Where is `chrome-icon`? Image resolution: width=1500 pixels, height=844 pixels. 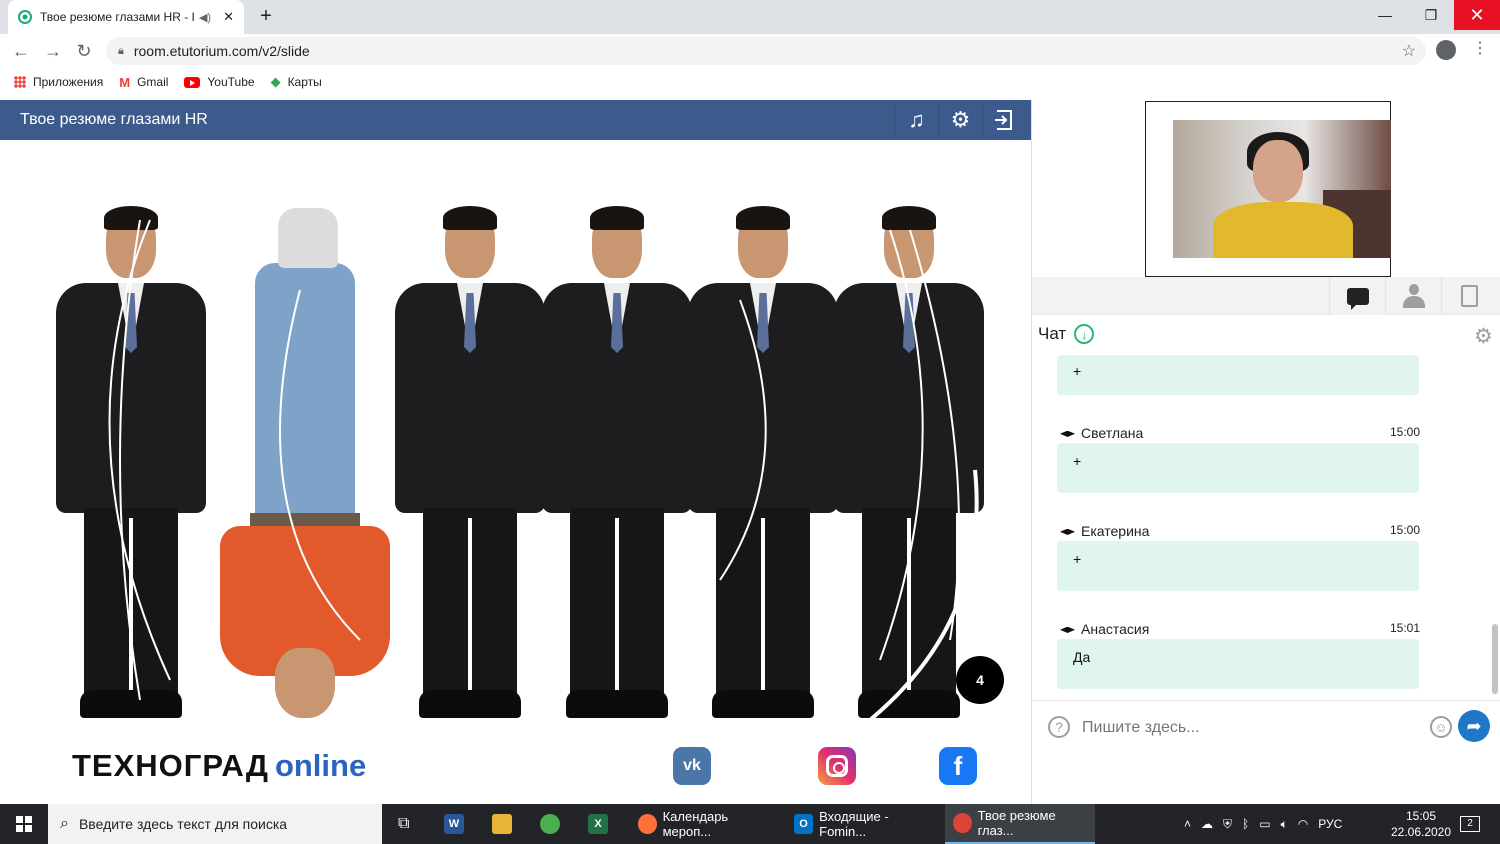 chrome-icon is located at coordinates (962, 823).